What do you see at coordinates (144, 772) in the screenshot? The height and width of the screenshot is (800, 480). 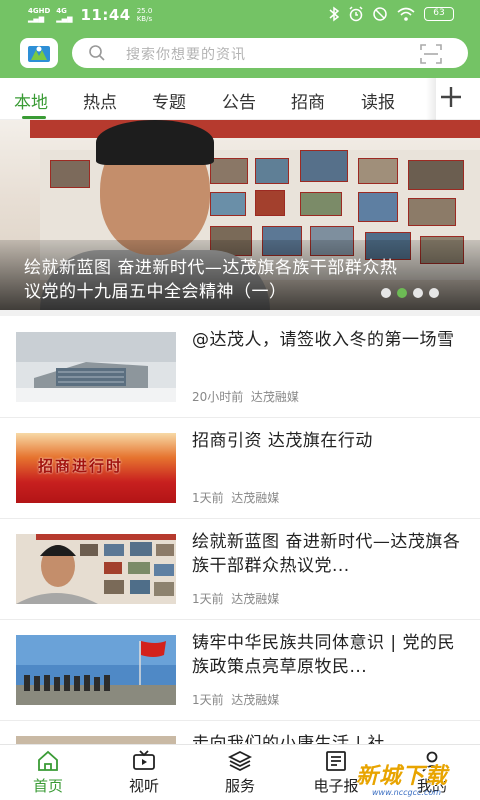 I see `nav-media: 视听` at bounding box center [144, 772].